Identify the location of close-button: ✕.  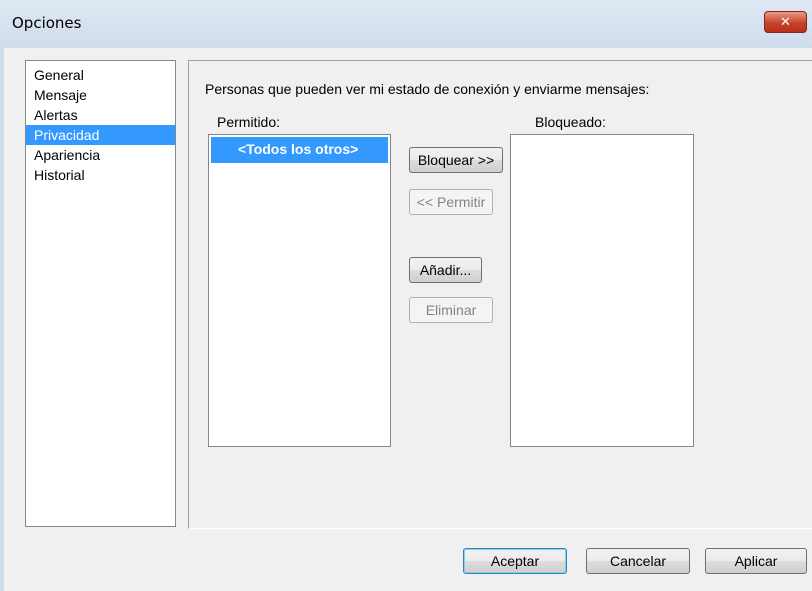
(785, 22).